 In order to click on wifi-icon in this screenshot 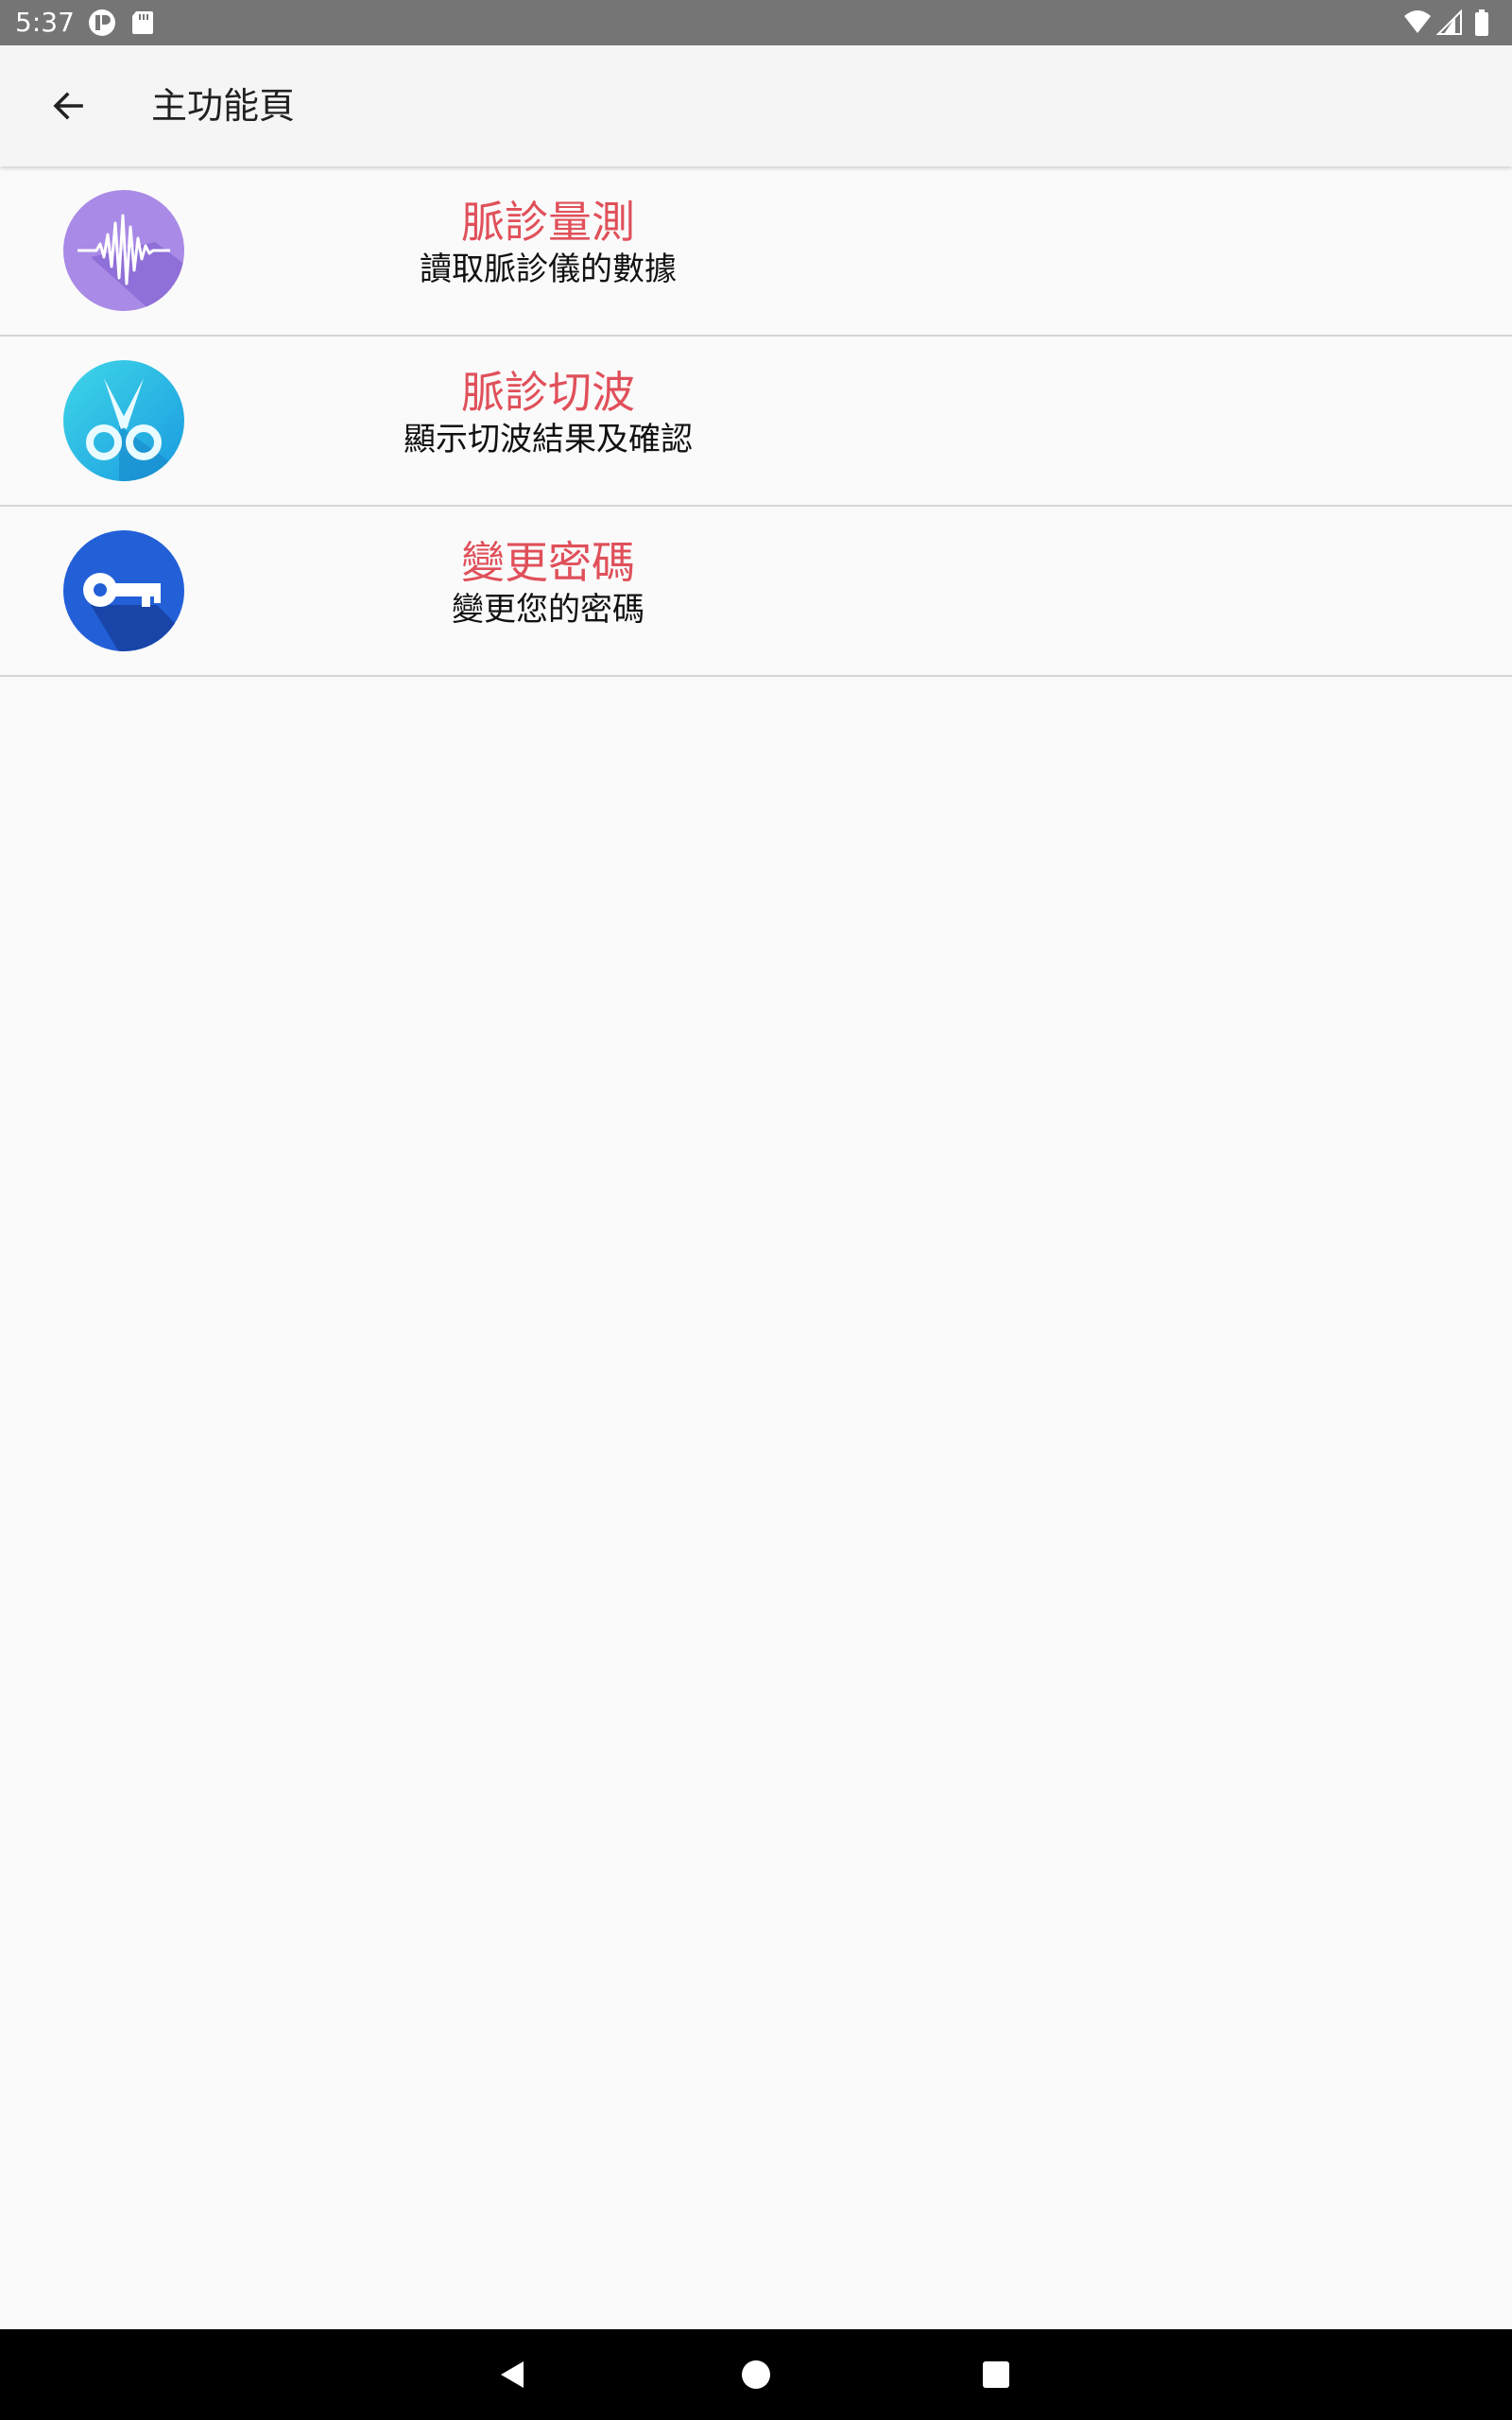, I will do `click(1417, 22)`.